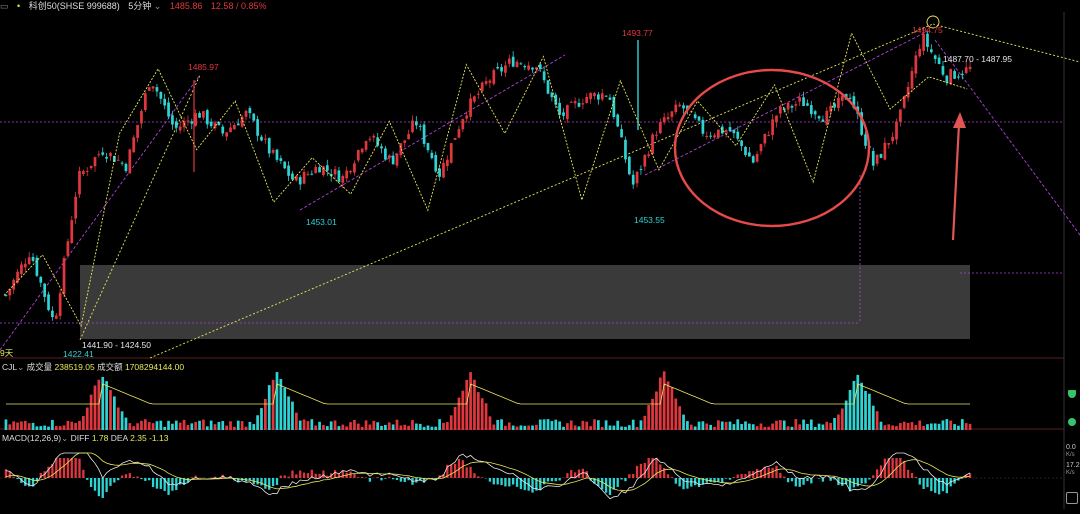 Image resolution: width=1080 pixels, height=514 pixels. Describe the element at coordinates (139, 6) in the screenshot. I see `period-selector: 5分钟` at that location.